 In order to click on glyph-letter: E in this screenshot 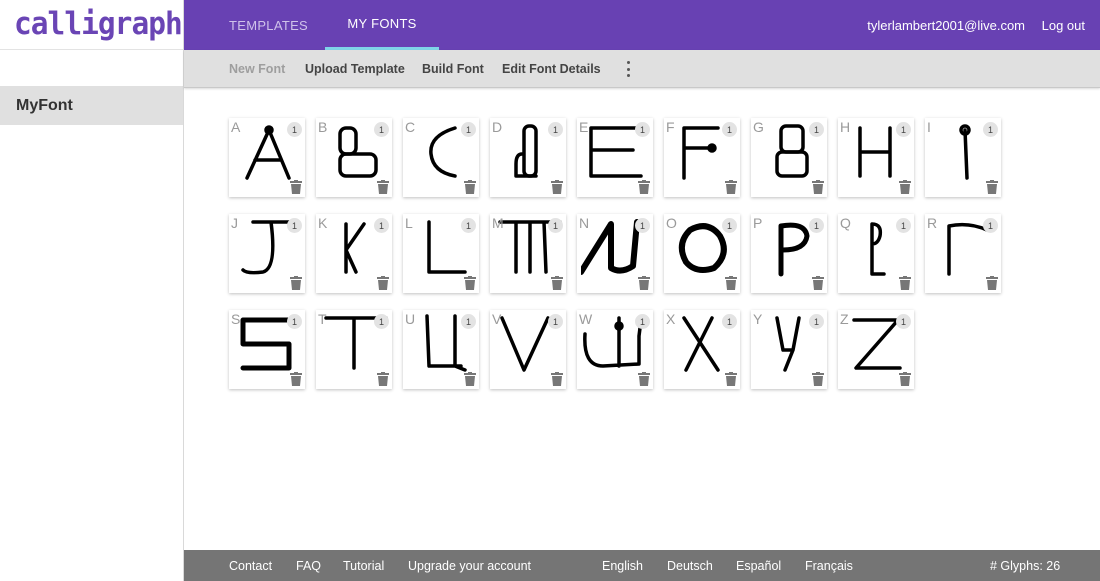, I will do `click(584, 127)`.